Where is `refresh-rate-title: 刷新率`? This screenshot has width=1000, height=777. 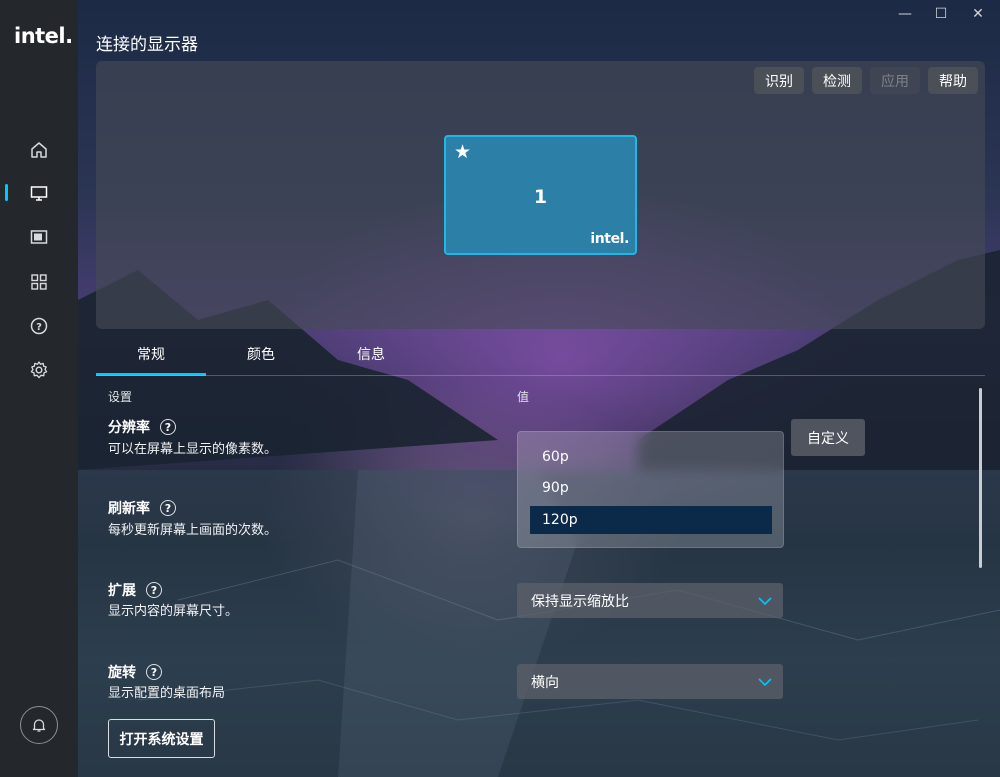
refresh-rate-title: 刷新率 is located at coordinates (129, 509).